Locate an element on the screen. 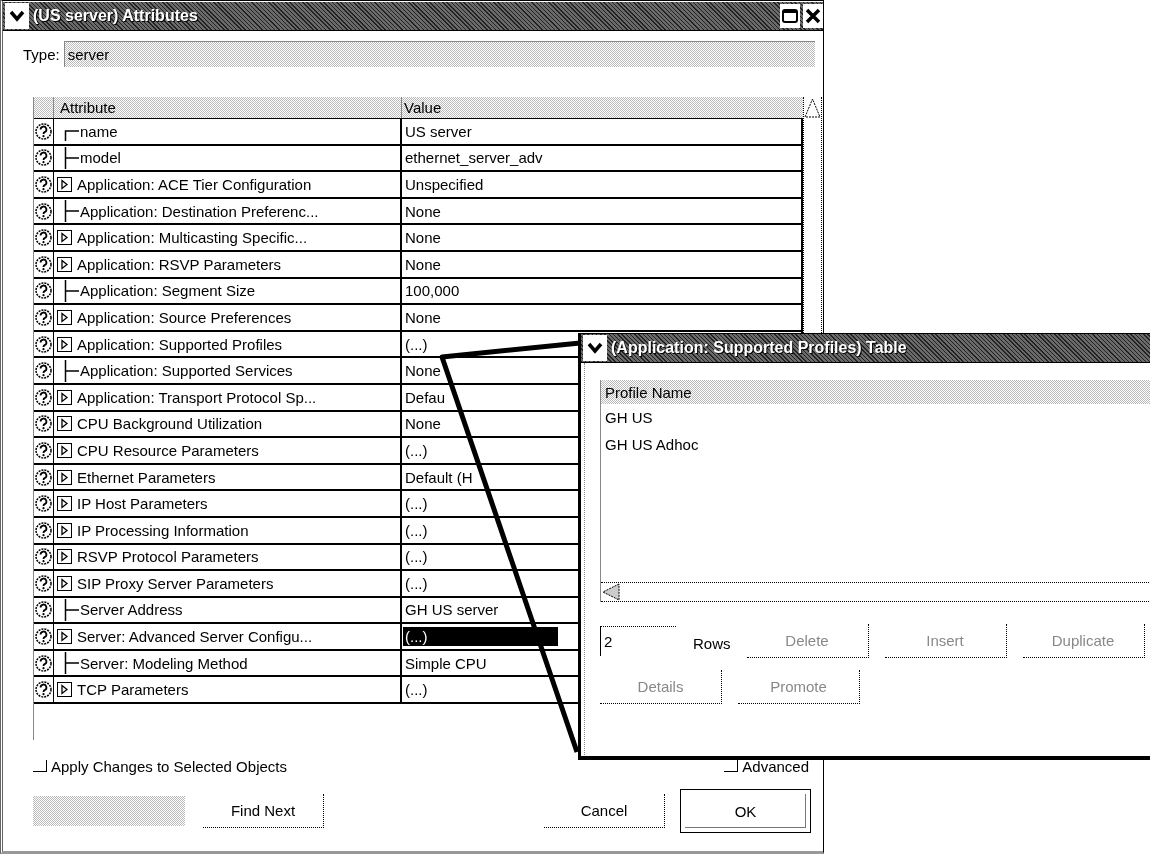 The width and height of the screenshot is (1150, 854). close-icon is located at coordinates (813, 16).